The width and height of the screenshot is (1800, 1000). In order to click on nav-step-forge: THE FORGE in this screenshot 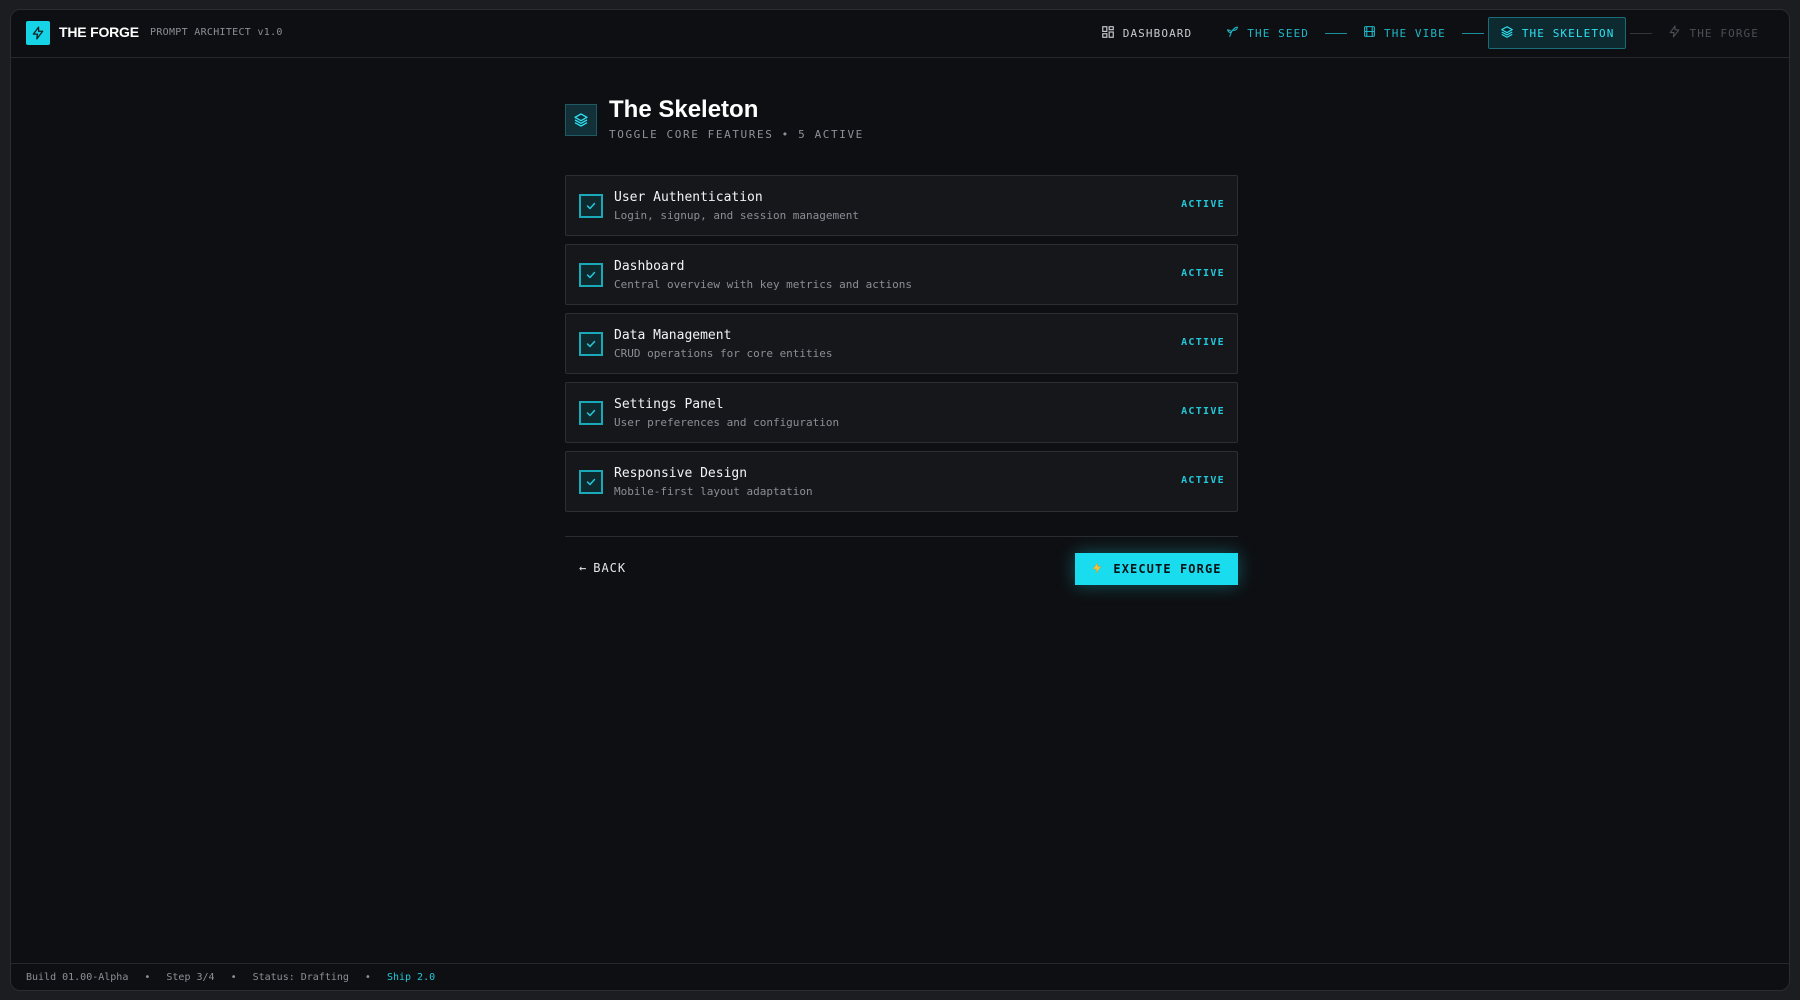, I will do `click(1713, 33)`.